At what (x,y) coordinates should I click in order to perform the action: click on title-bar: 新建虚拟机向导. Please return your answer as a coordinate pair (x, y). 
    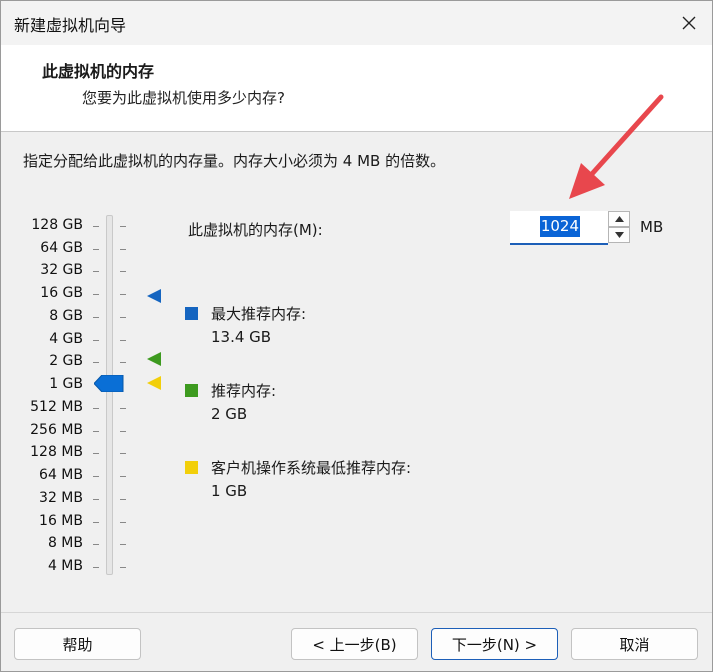
    Looking at the image, I should click on (356, 23).